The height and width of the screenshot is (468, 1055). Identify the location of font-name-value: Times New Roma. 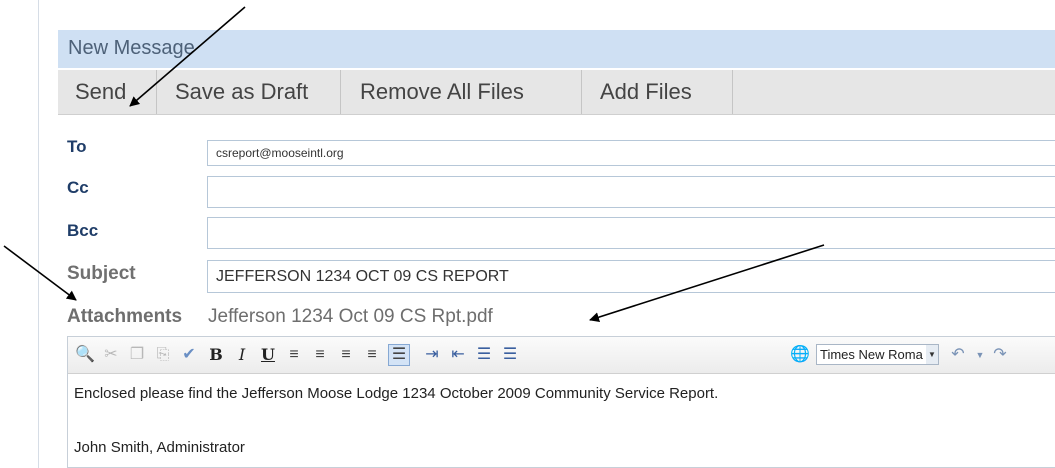
(871, 354).